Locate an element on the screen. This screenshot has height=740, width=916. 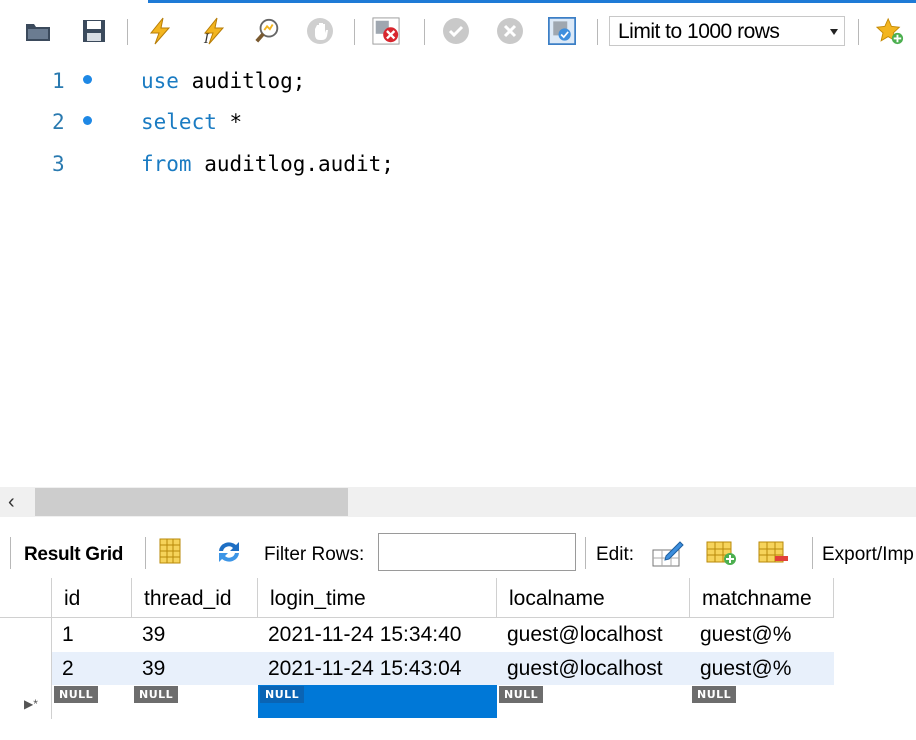
sql-text: * is located at coordinates (229, 122).